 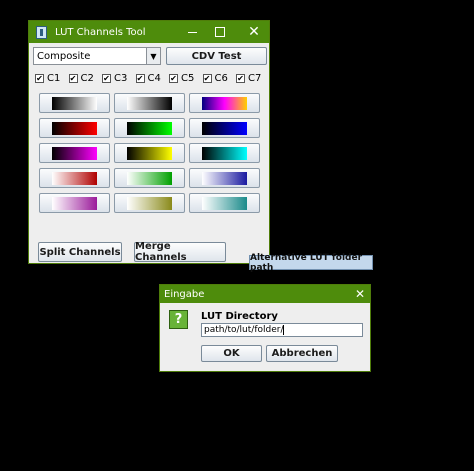 What do you see at coordinates (100, 32) in the screenshot?
I see `window-title: LUT Channels Tool` at bounding box center [100, 32].